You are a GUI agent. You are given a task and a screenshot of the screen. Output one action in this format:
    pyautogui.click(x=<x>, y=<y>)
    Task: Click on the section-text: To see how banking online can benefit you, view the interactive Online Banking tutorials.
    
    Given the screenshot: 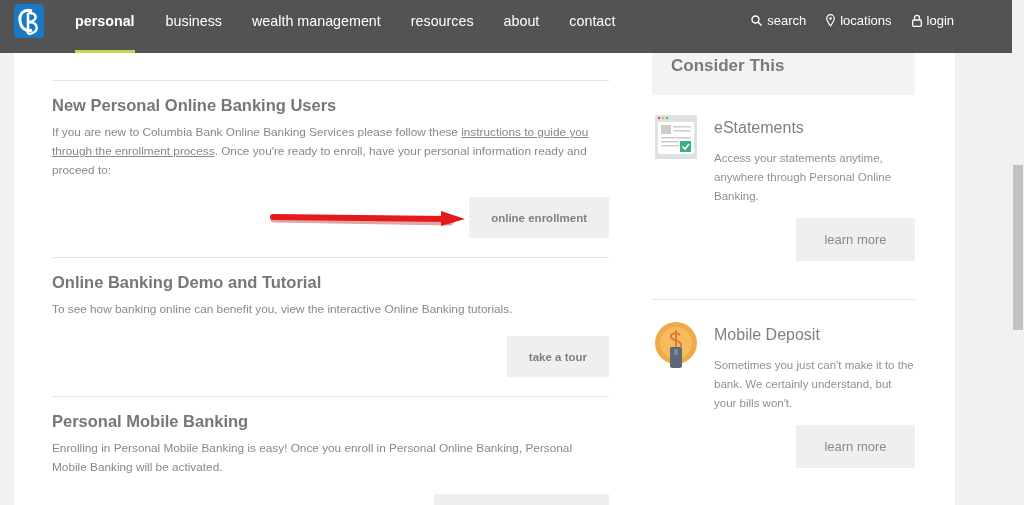 What is the action you would take?
    pyautogui.click(x=283, y=309)
    